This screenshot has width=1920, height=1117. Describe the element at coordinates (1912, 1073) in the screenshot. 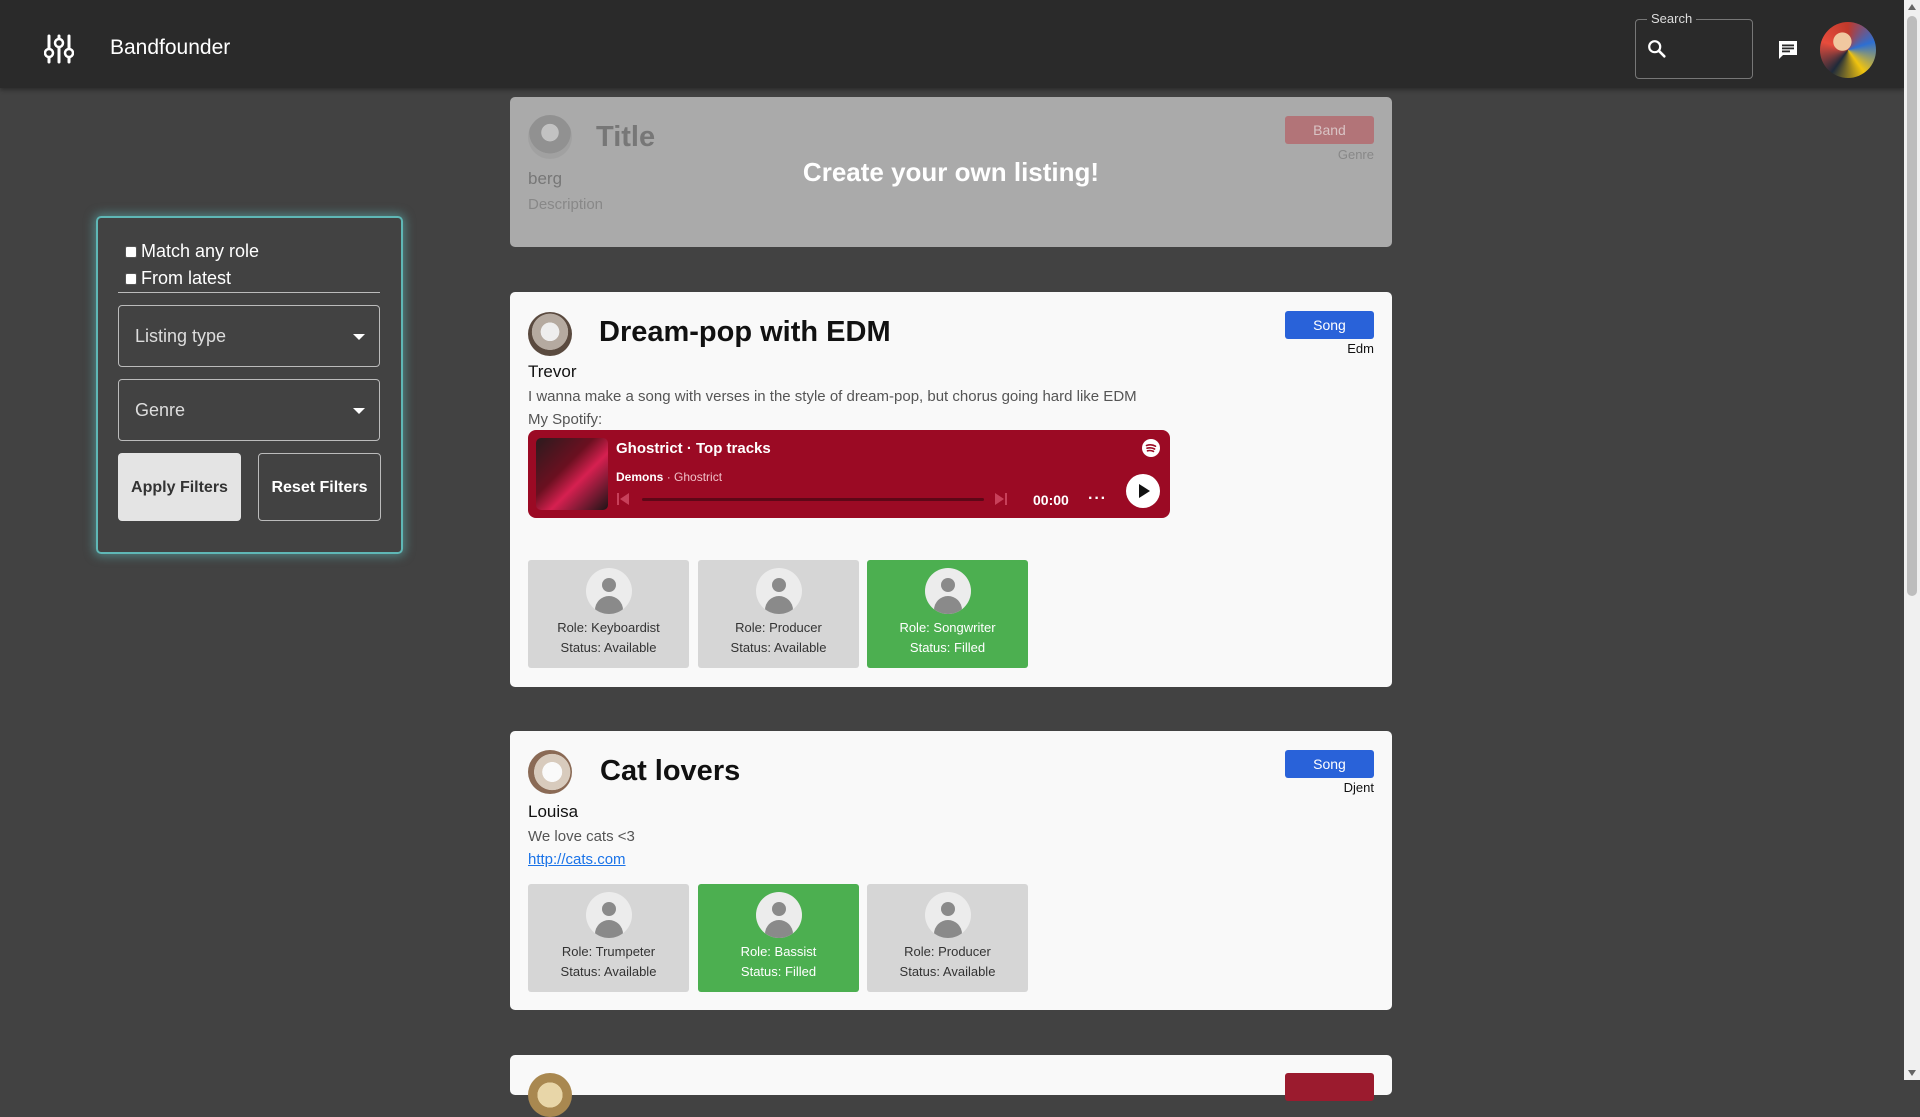

I see `scroll-down-arrow-icon` at that location.